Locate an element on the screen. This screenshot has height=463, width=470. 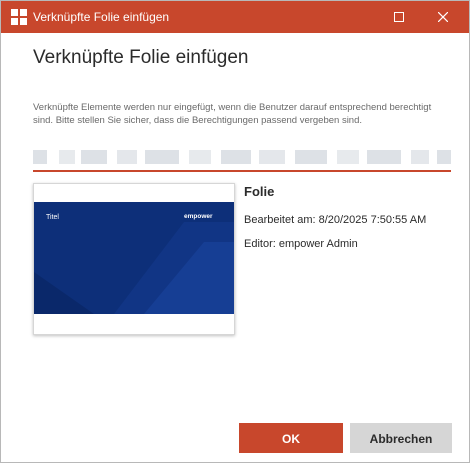
powerpoint-app-icon is located at coordinates (19, 17).